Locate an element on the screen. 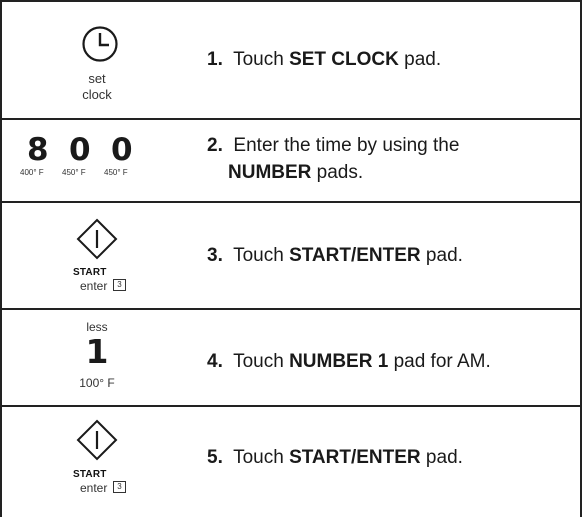 The image size is (582, 517). step-text-part: pad for AM. is located at coordinates (439, 361).